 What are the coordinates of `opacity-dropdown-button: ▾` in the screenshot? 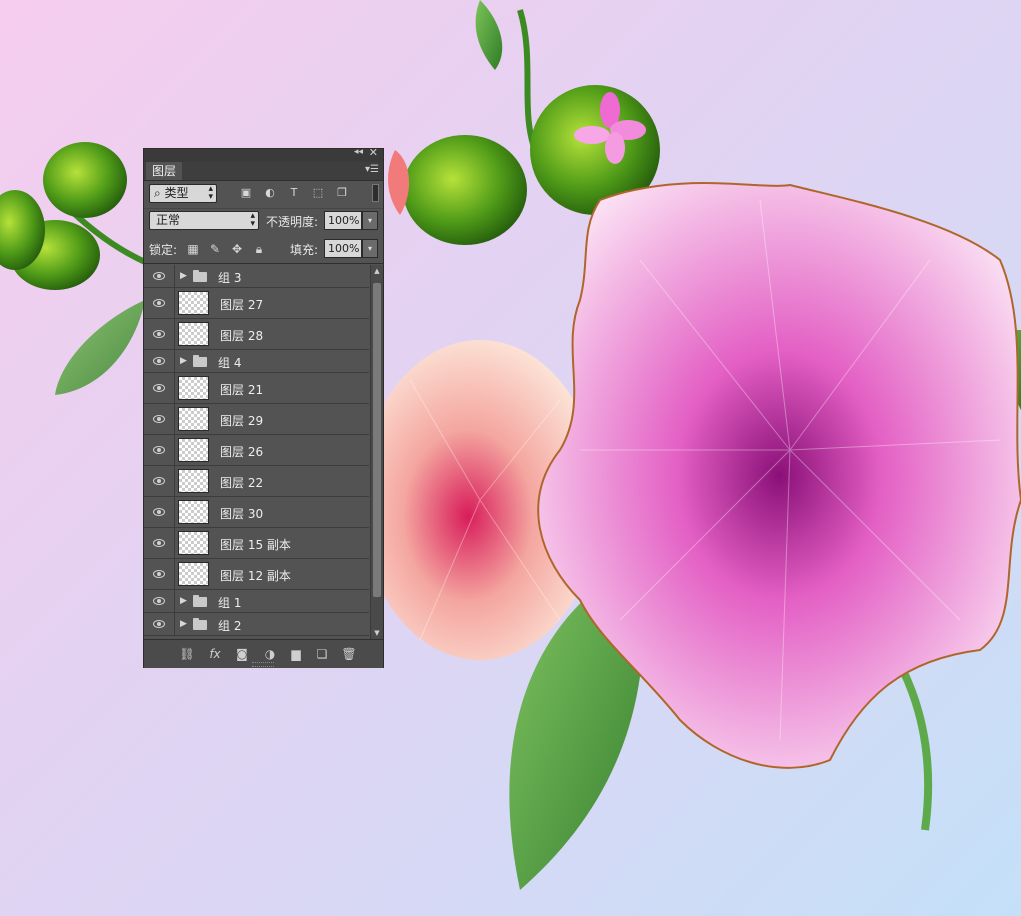 It's located at (370, 220).